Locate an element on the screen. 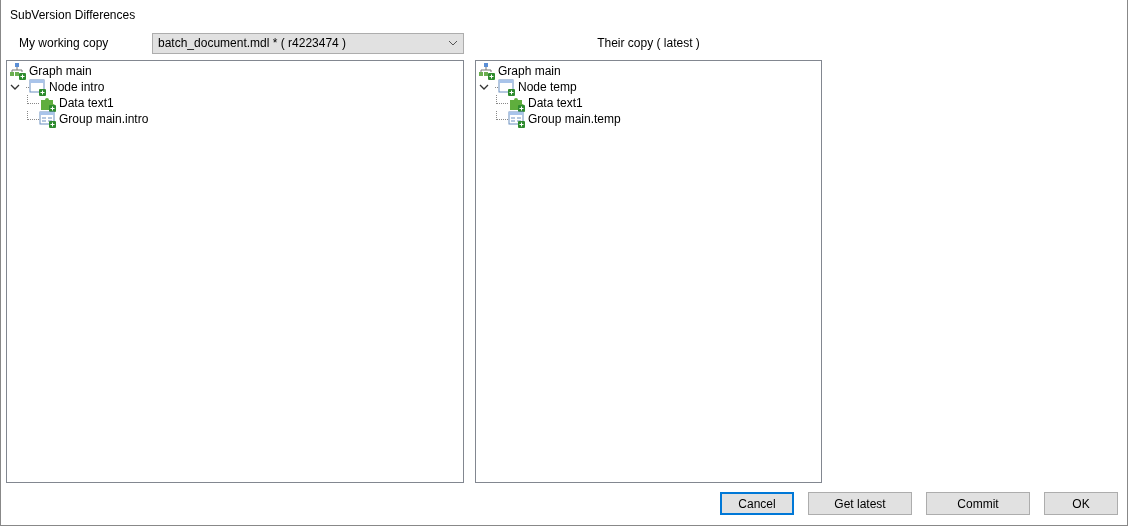 The width and height of the screenshot is (1128, 526). tree-item: Node intro is located at coordinates (75, 87).